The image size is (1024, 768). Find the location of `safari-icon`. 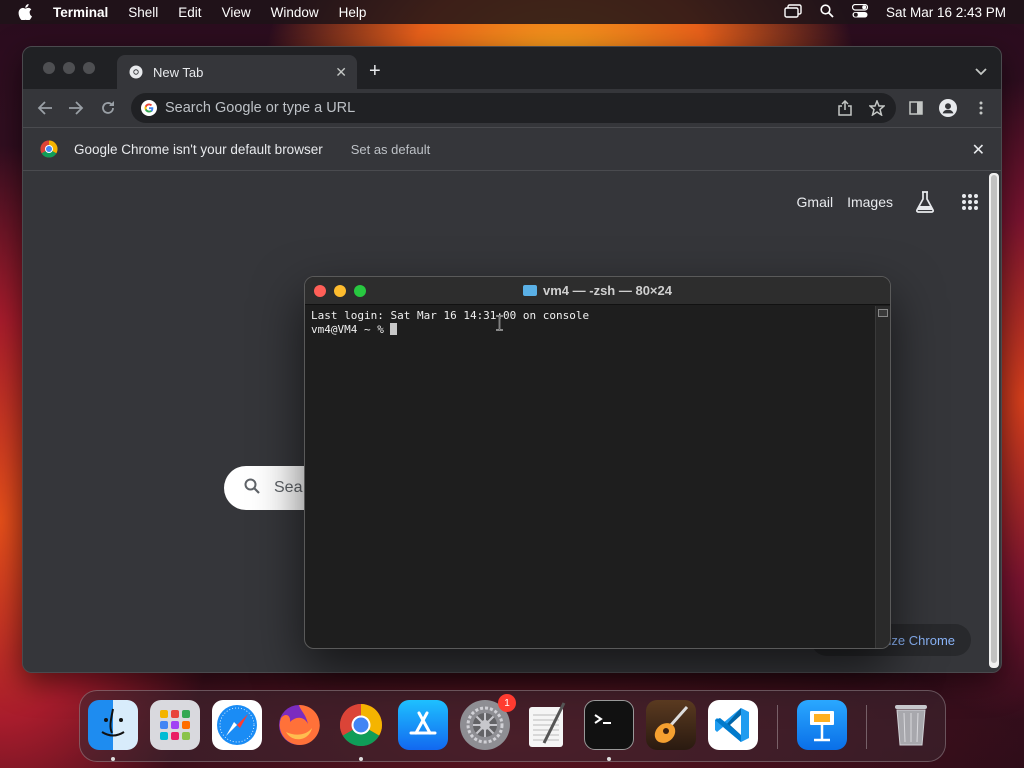

safari-icon is located at coordinates (237, 725).